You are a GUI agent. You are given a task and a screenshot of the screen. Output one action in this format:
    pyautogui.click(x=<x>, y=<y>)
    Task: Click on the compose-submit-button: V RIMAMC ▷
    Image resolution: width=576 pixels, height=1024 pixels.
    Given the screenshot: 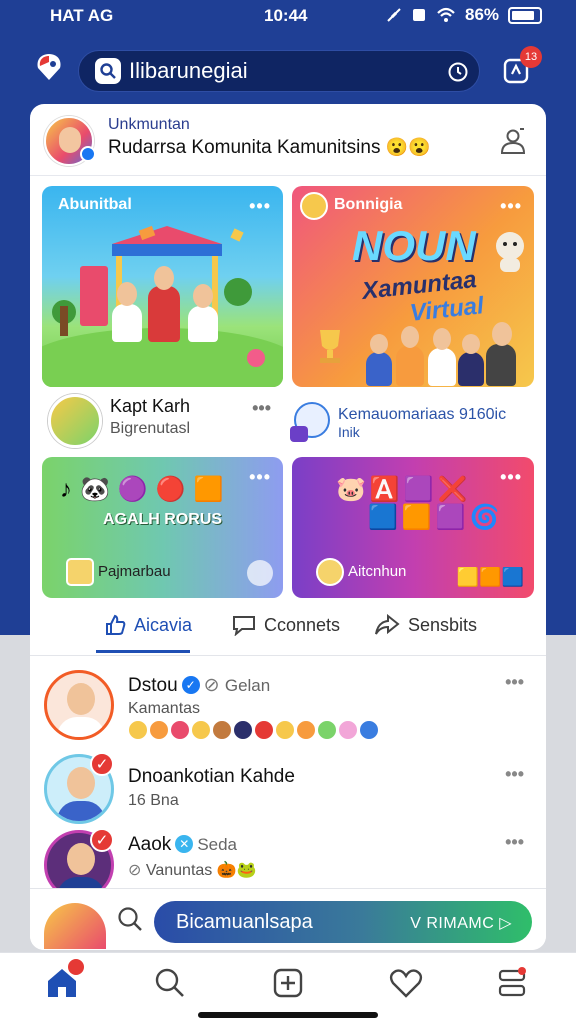 What is the action you would take?
    pyautogui.click(x=461, y=923)
    